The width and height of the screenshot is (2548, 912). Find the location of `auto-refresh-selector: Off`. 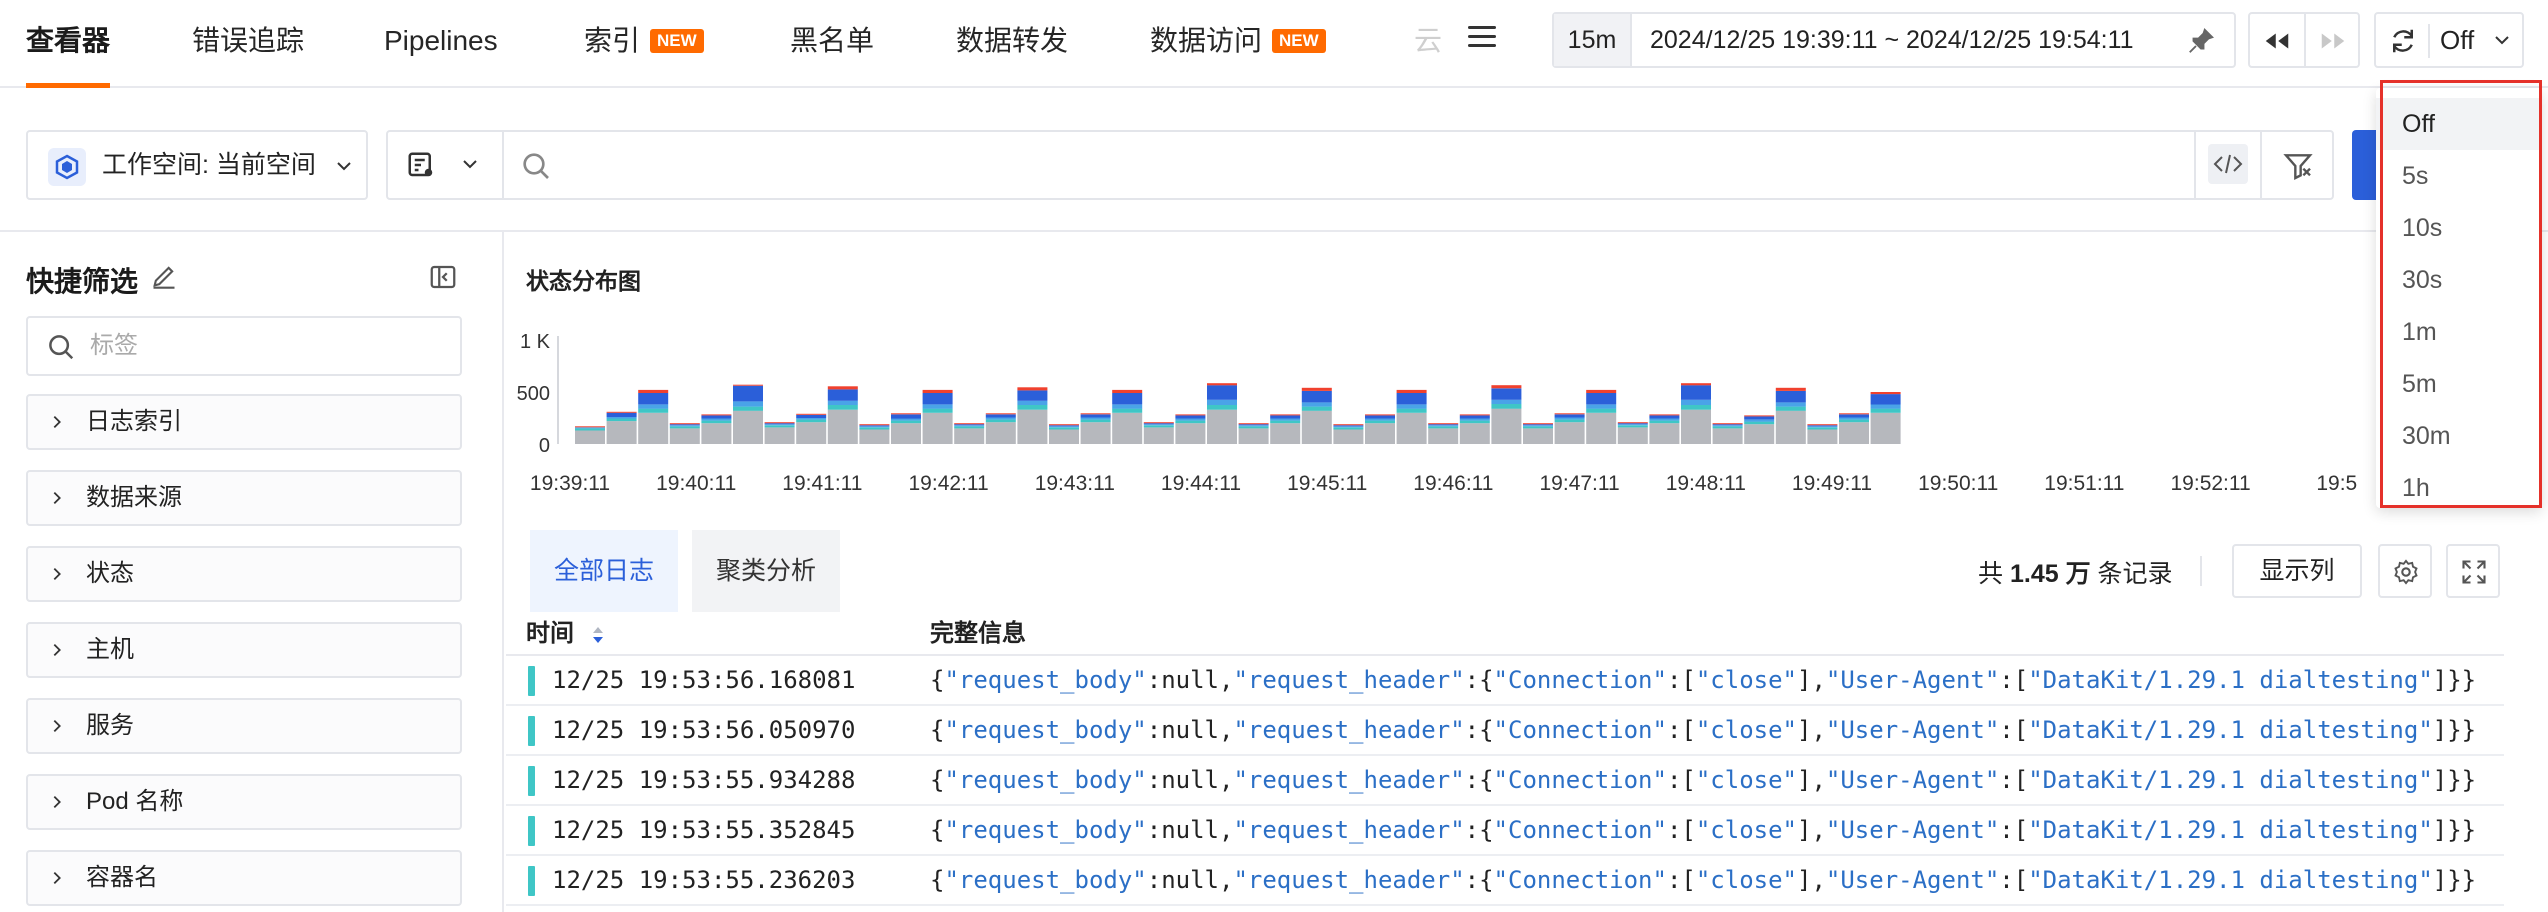

auto-refresh-selector: Off is located at coordinates (2449, 40).